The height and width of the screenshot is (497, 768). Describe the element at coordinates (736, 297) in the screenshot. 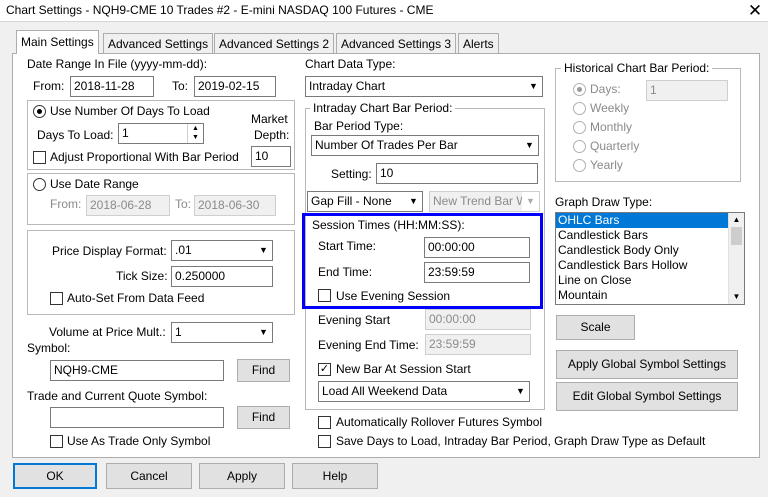

I see `scroll-down-icon: ▼` at that location.